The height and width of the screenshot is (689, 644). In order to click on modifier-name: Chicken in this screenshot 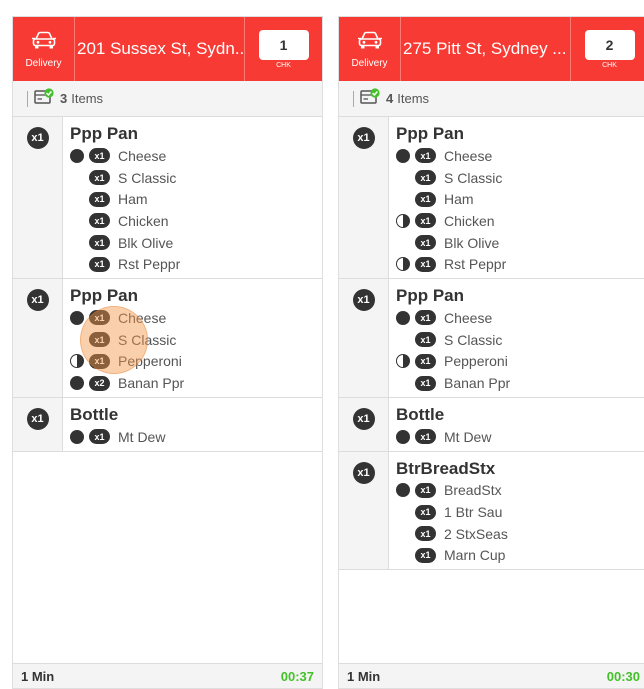, I will do `click(143, 220)`.